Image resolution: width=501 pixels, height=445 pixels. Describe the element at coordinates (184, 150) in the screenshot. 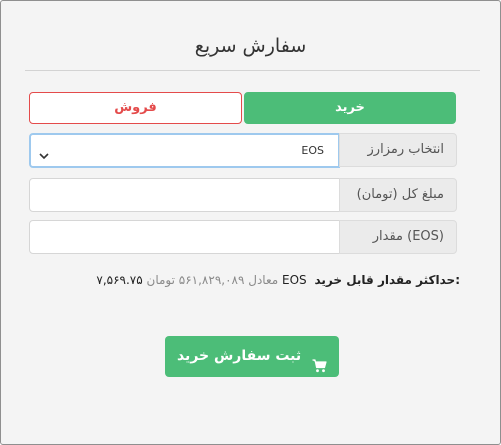

I see `currency-select: EOS` at that location.